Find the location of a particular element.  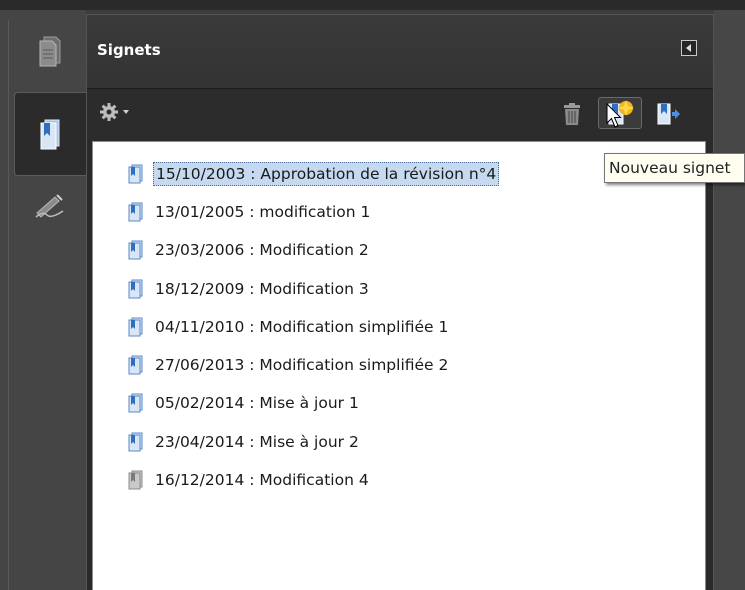

mouse-cursor-icon is located at coordinates (614, 115).